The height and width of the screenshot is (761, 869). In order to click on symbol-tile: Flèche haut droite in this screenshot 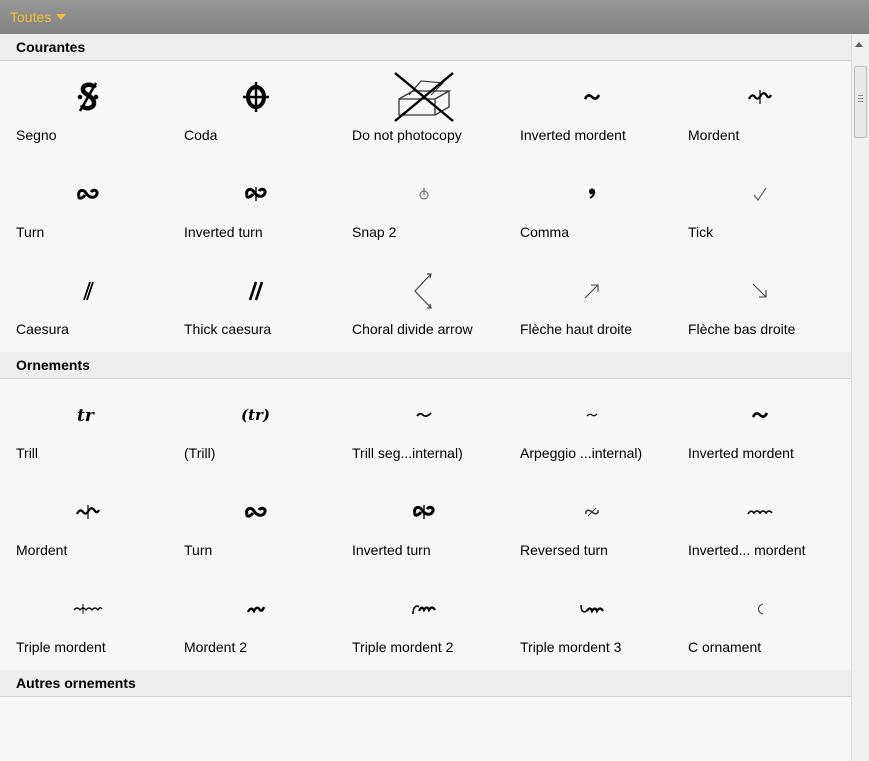, I will do `click(604, 303)`.